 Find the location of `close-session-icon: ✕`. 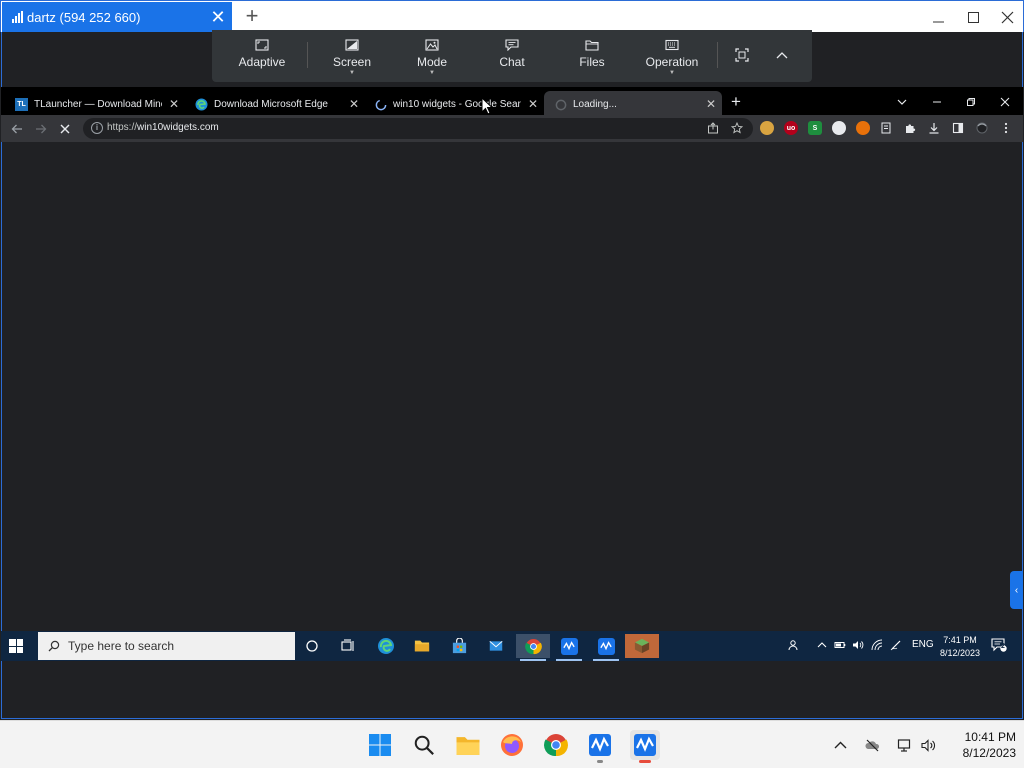

close-session-icon: ✕ is located at coordinates (218, 17).